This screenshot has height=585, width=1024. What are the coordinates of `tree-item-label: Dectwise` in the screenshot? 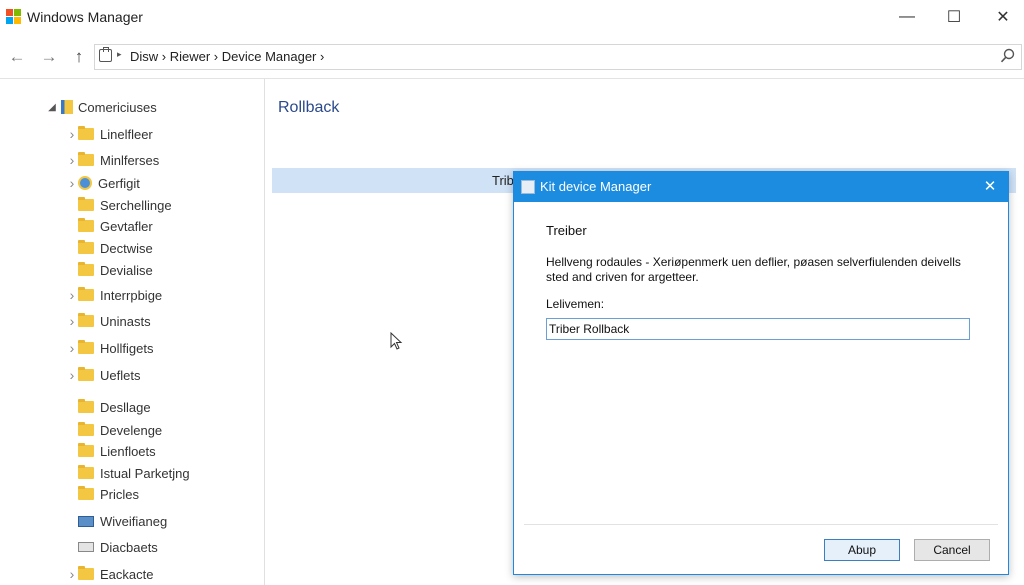 It's located at (126, 248).